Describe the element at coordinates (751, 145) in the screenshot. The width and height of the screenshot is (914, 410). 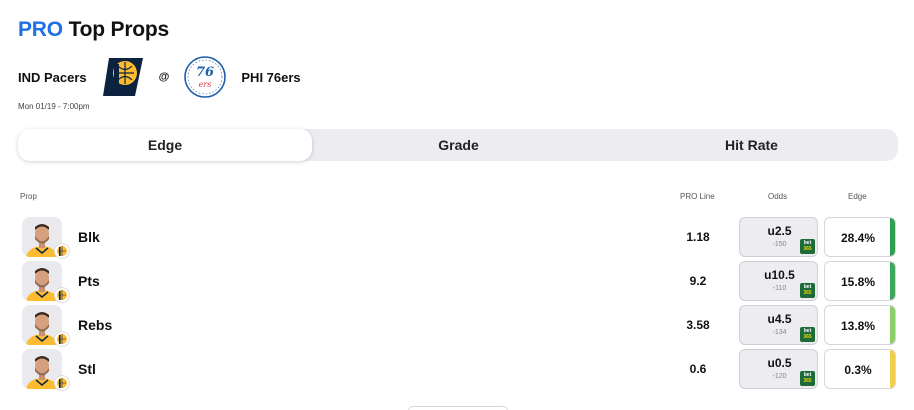
I see `tab-hit-rate: Hit Rate` at that location.